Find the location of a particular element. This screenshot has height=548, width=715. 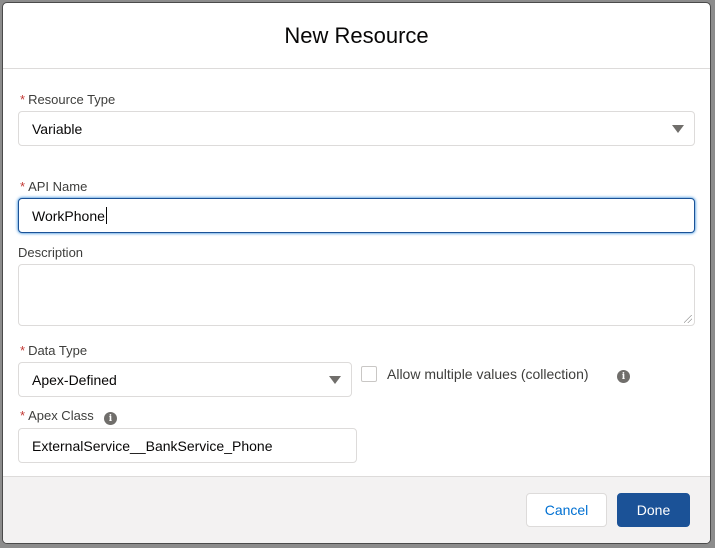

data-type-label: * Data Type is located at coordinates (53, 350).